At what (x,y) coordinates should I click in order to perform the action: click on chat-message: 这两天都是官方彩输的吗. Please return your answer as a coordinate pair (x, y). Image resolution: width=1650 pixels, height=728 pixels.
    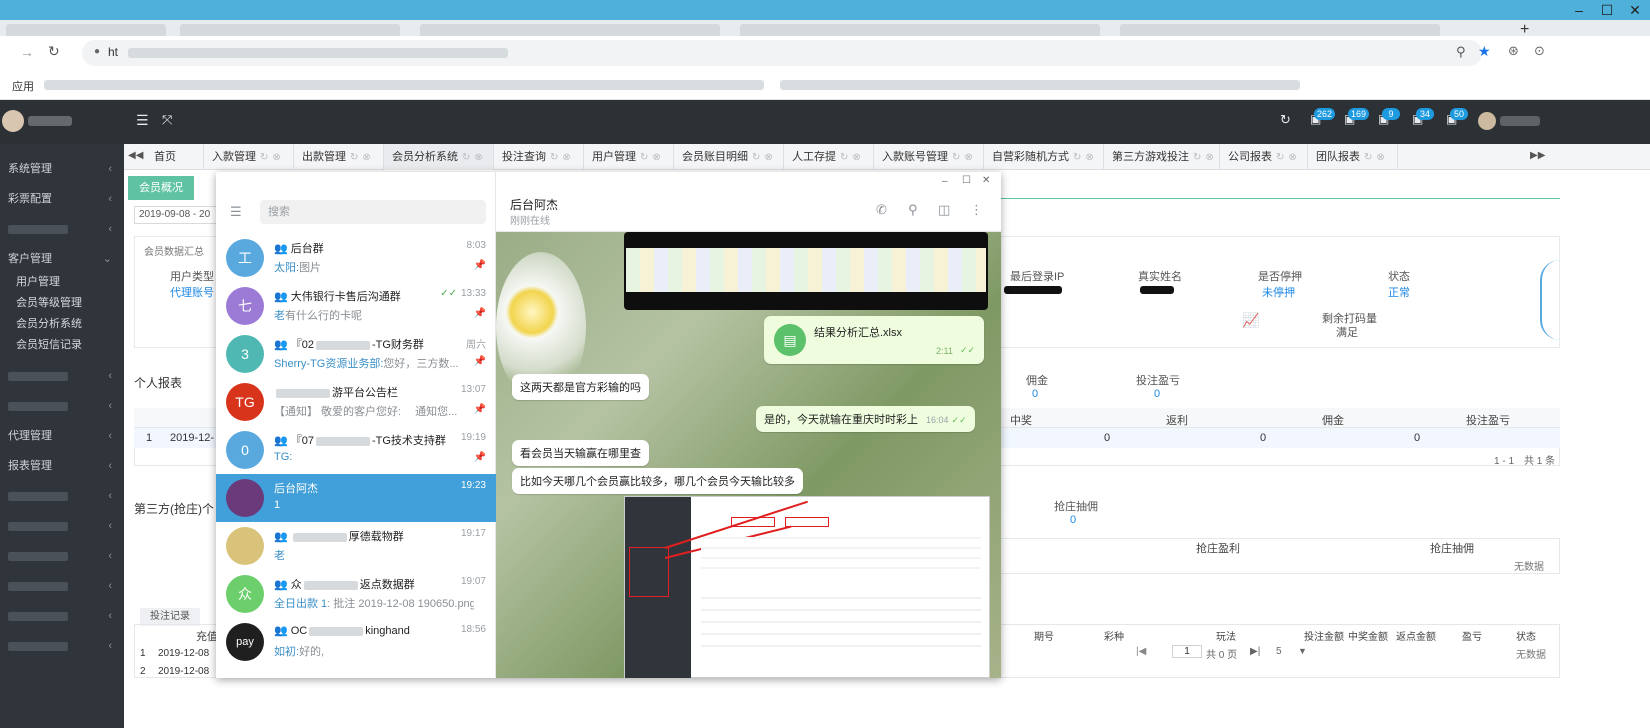
    Looking at the image, I should click on (580, 387).